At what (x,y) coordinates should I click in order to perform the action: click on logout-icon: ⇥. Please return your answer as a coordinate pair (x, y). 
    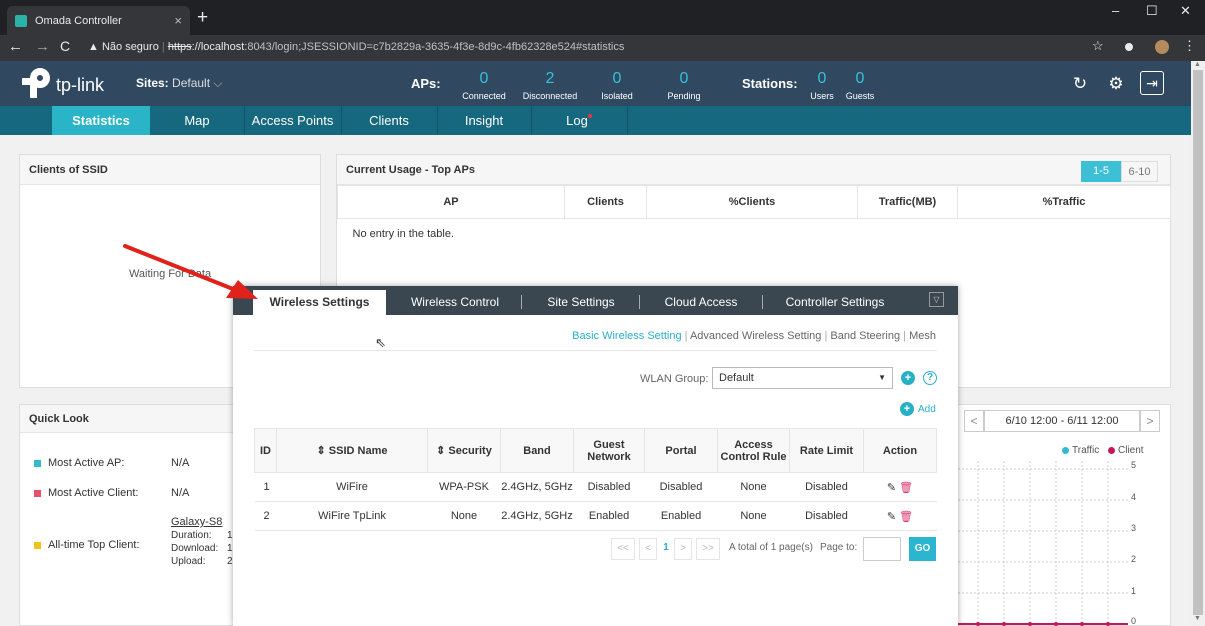
    Looking at the image, I should click on (1152, 83).